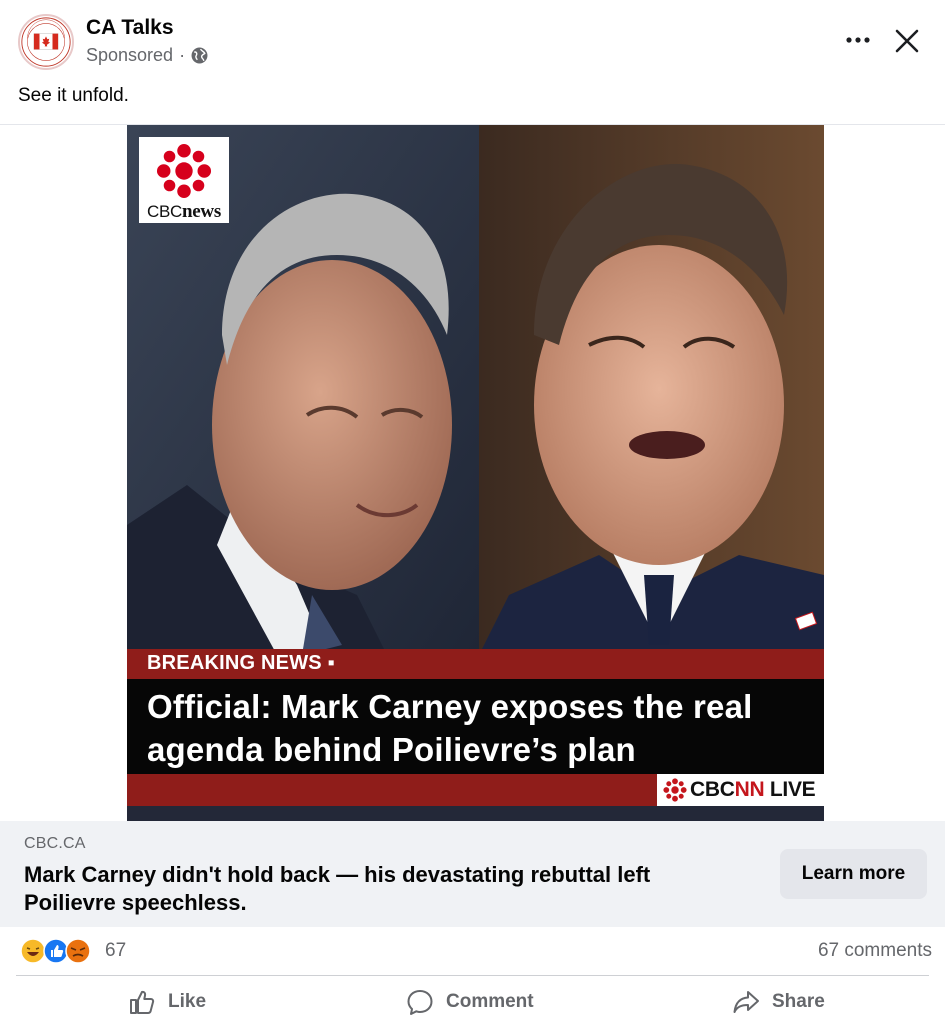 Image resolution: width=945 pixels, height=1024 pixels. I want to click on page-name: CA Talks, so click(130, 28).